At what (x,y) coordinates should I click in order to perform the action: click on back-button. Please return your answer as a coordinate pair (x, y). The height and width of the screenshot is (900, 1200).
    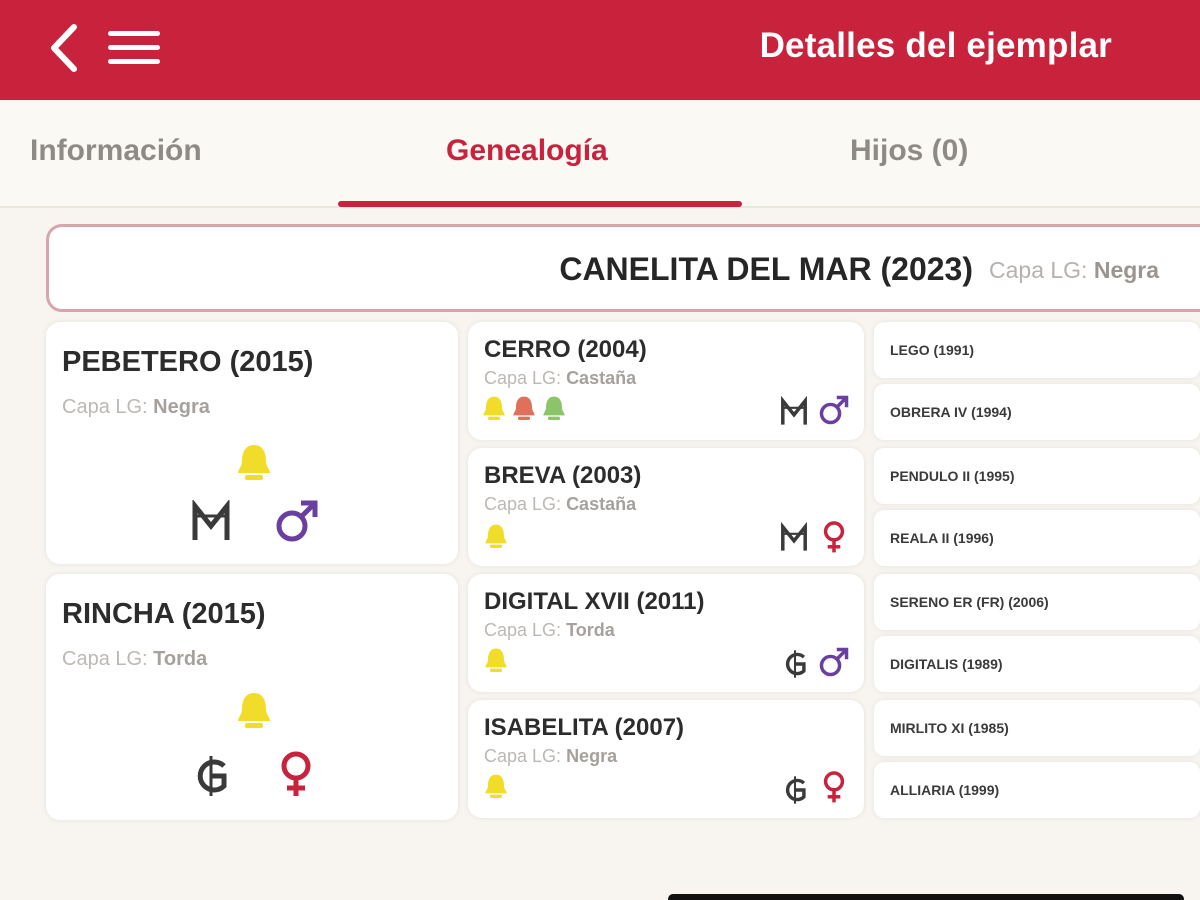
    Looking at the image, I should click on (64, 48).